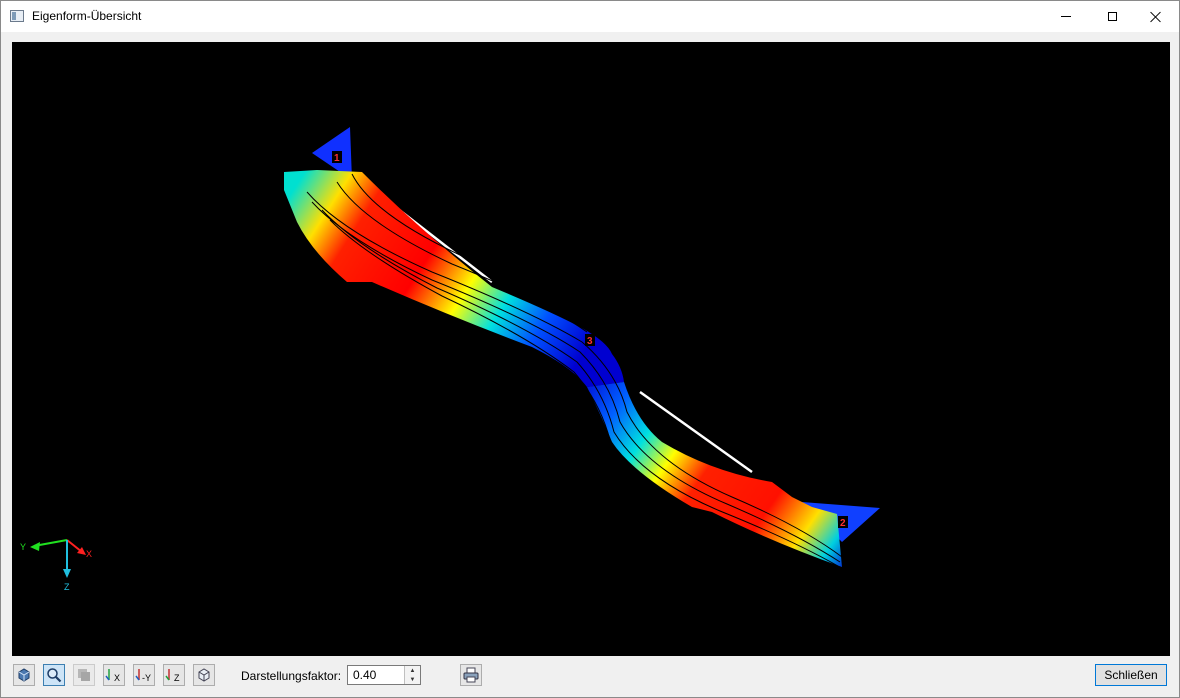 The image size is (1180, 698). I want to click on printer-icon, so click(471, 675).